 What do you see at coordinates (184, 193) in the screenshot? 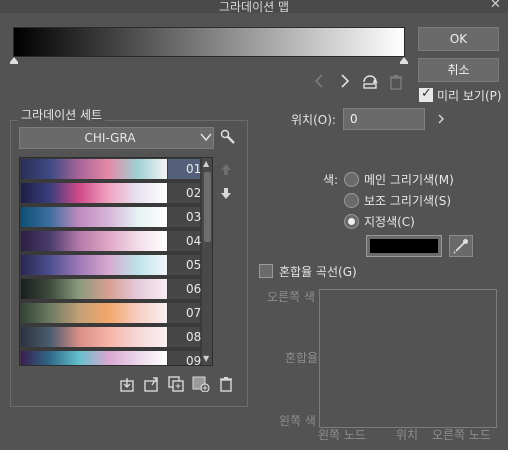
I see `gradient-number: 02` at bounding box center [184, 193].